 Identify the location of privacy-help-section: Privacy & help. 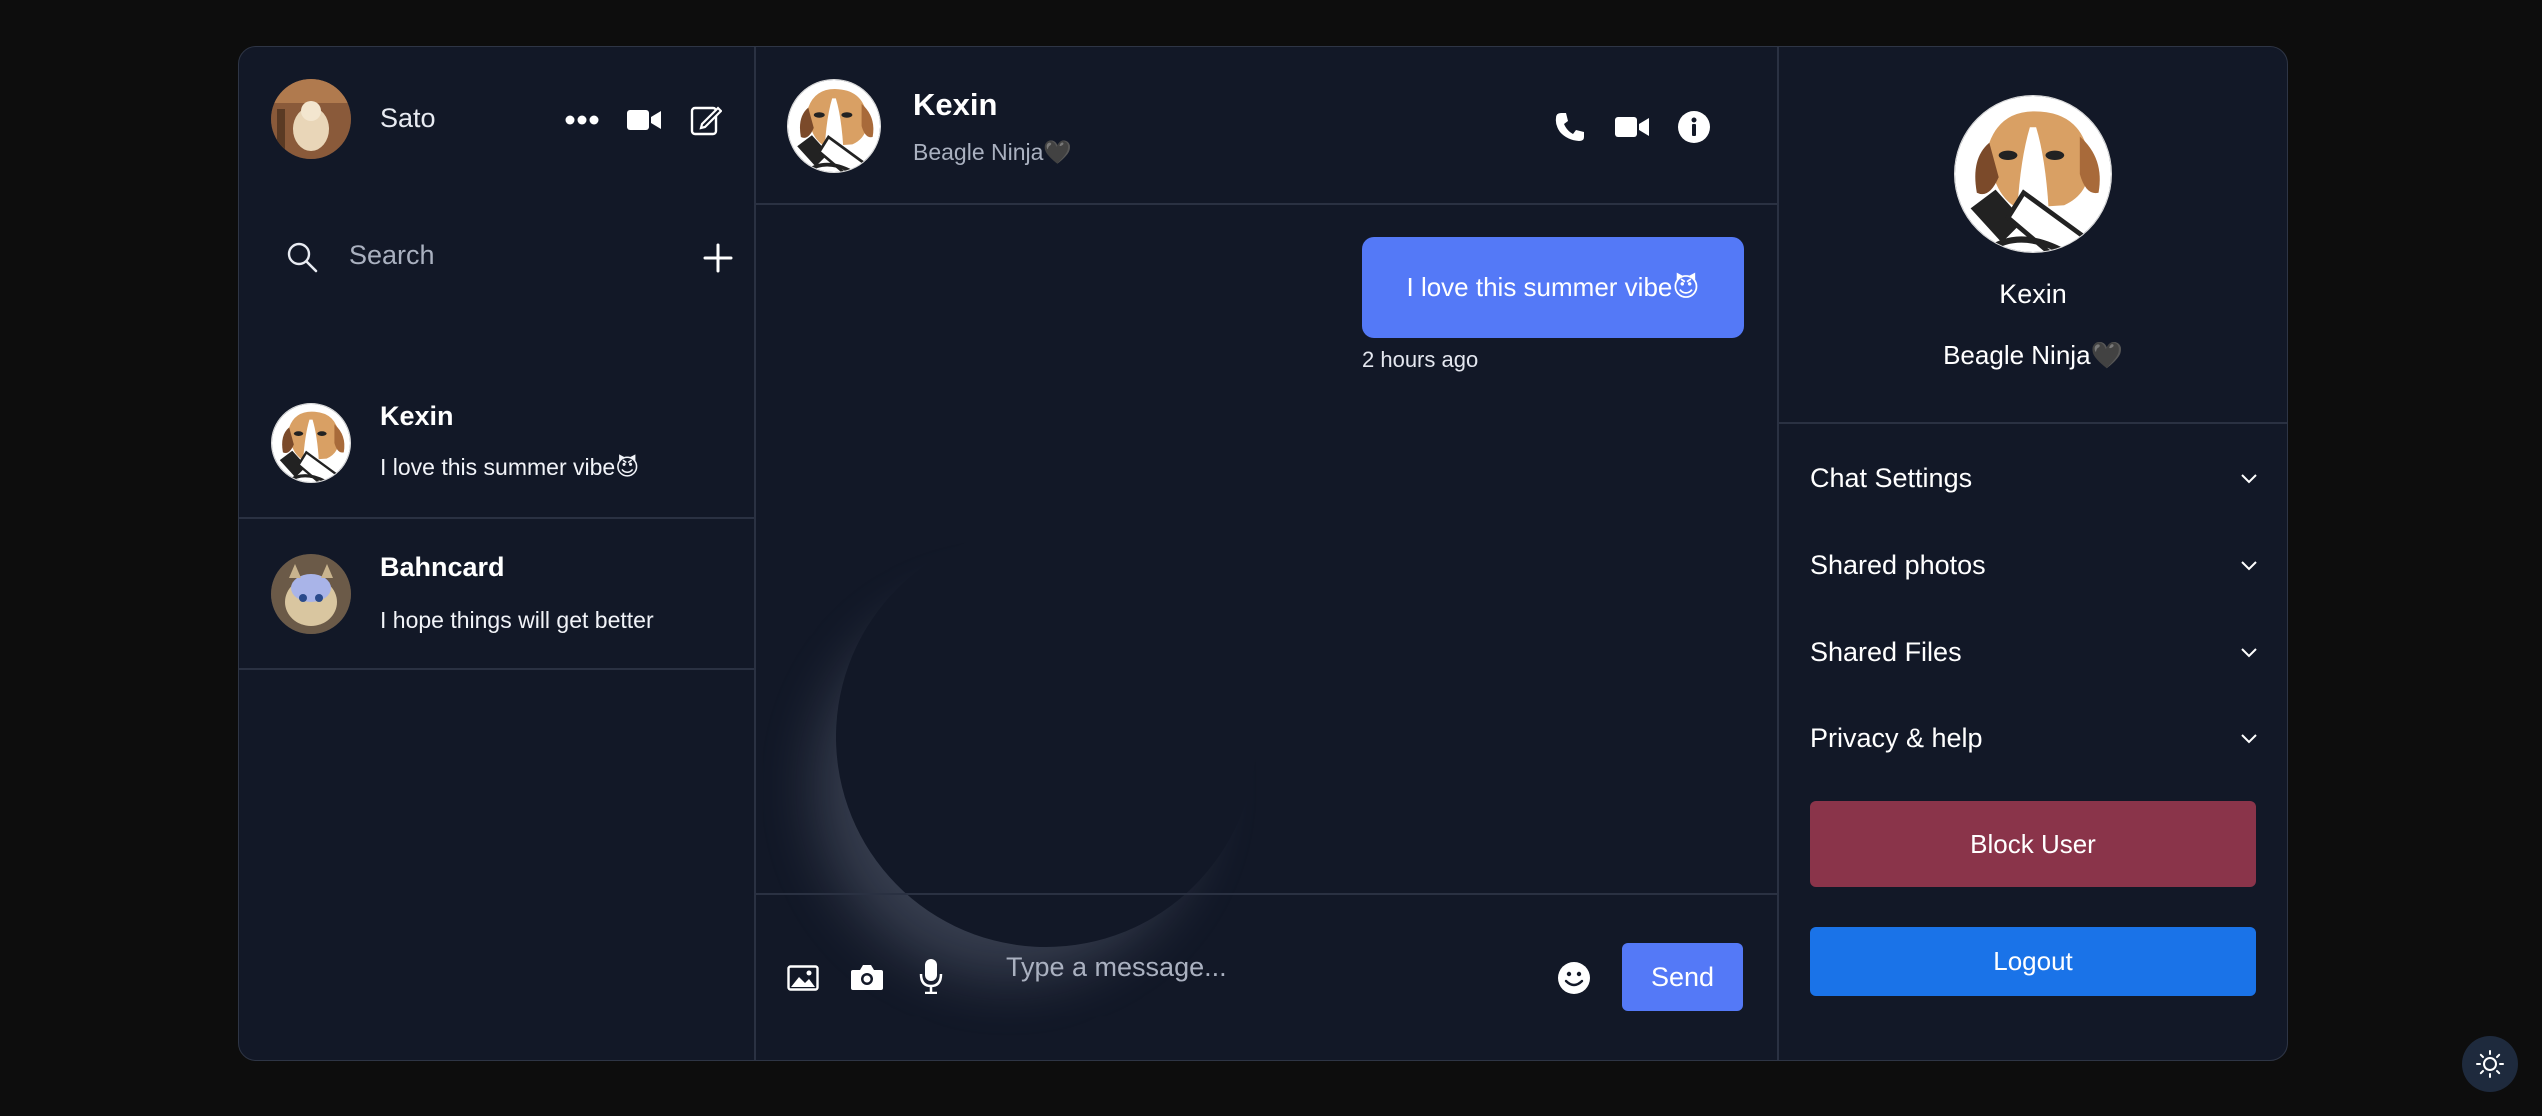
(2034, 738).